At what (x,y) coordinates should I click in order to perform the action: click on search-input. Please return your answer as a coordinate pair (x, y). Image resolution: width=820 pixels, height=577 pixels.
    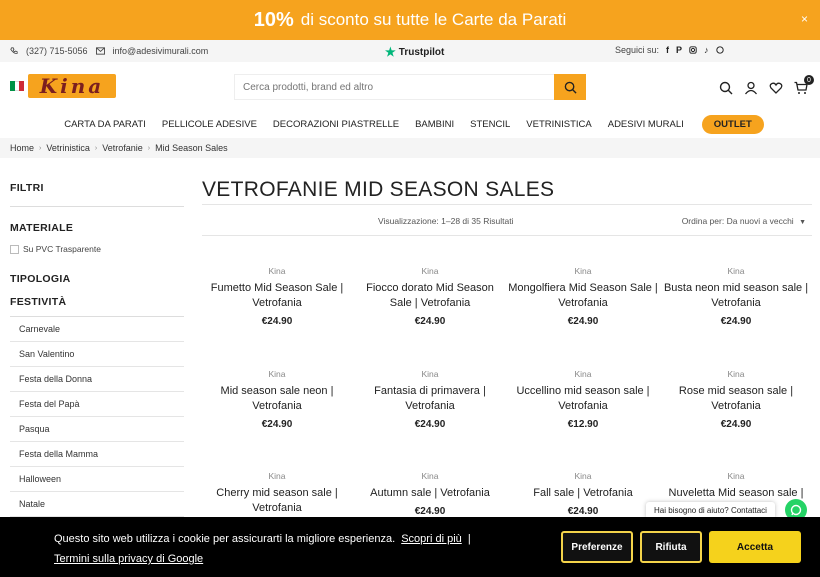
    Looking at the image, I should click on (395, 87).